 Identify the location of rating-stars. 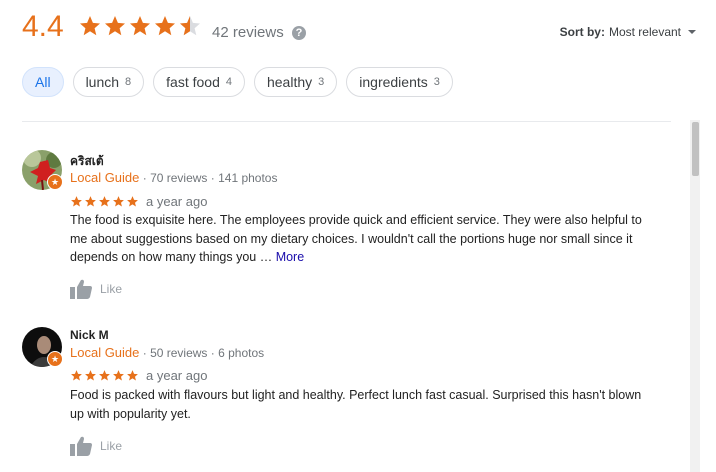
(140, 26).